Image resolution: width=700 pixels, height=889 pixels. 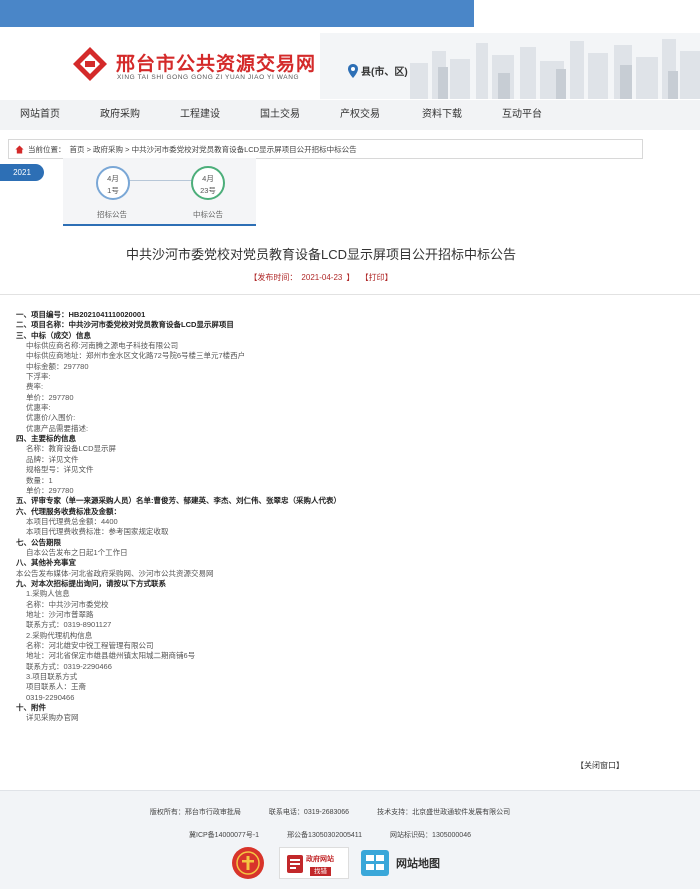 I want to click on sitemap-icon, so click(x=375, y=863).